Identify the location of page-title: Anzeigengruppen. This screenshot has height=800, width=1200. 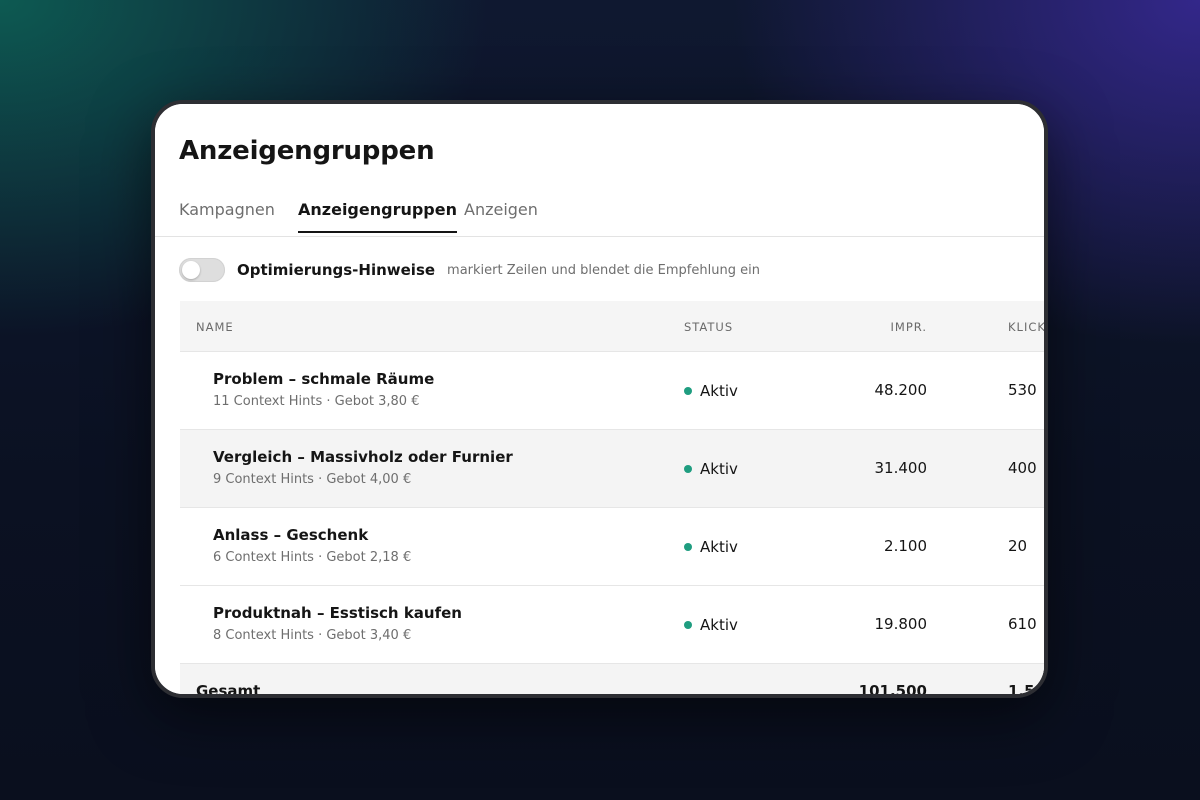
(307, 151).